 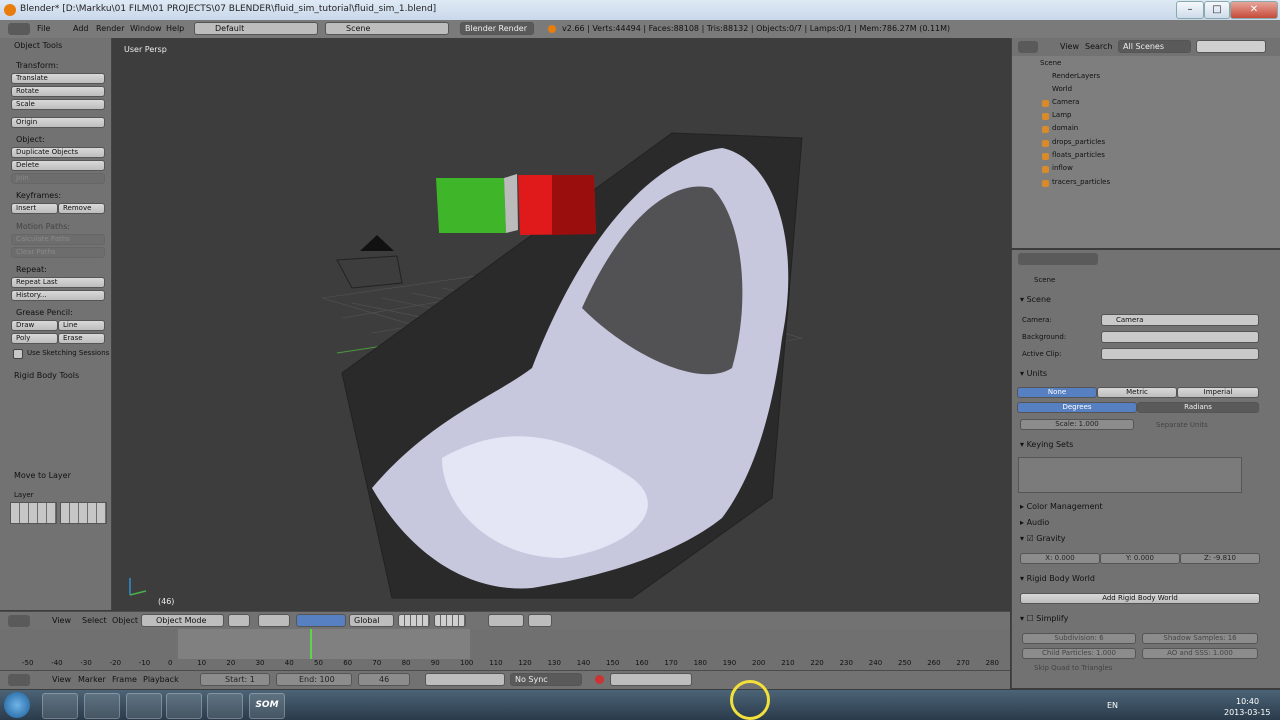 I want to click on outliner-item-domain: domain, so click(x=1065, y=128).